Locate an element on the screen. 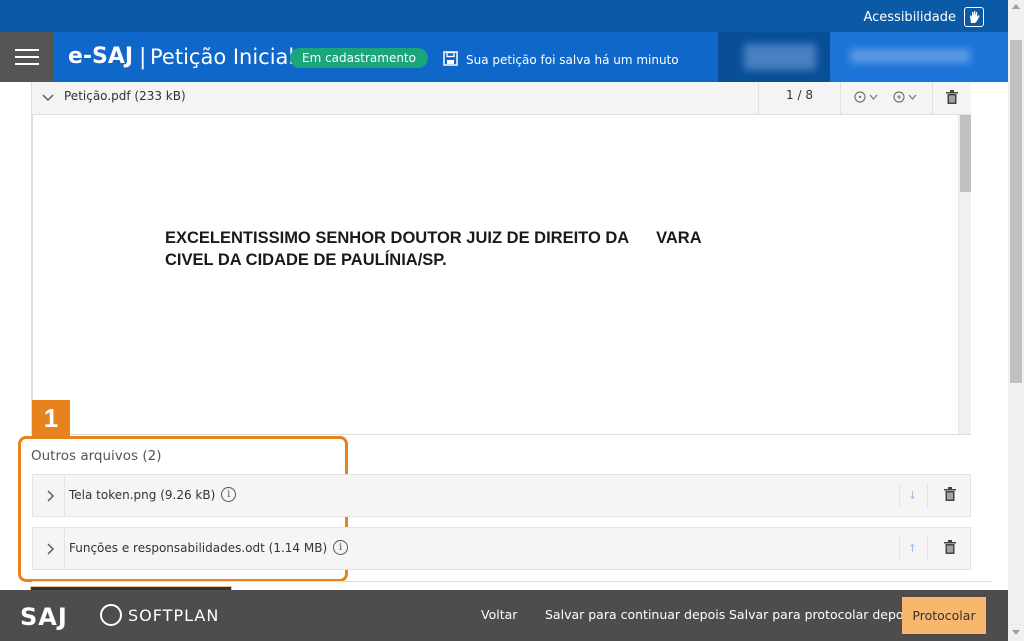 The image size is (1024, 641). softplan-logo: SOFTPLAN is located at coordinates (159, 615).